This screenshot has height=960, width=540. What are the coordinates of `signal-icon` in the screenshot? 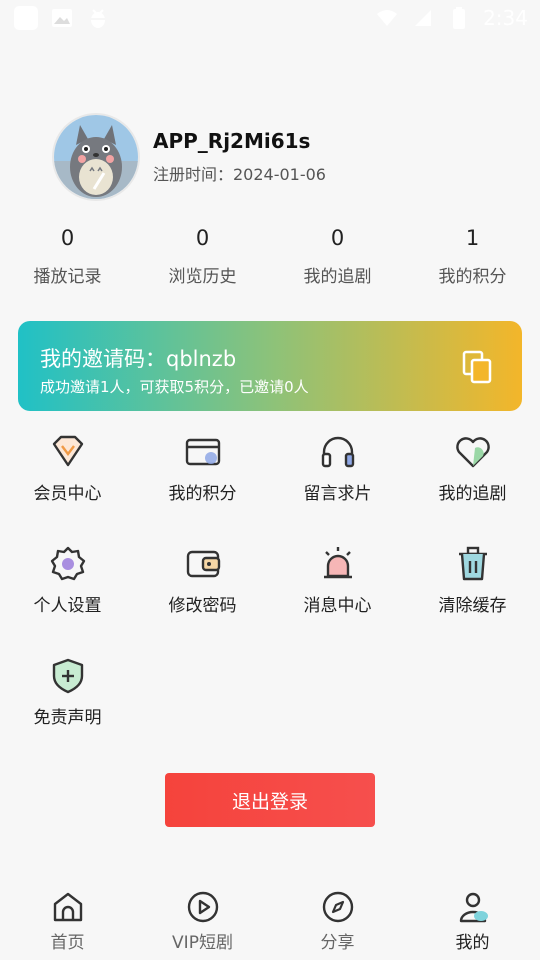 It's located at (423, 18).